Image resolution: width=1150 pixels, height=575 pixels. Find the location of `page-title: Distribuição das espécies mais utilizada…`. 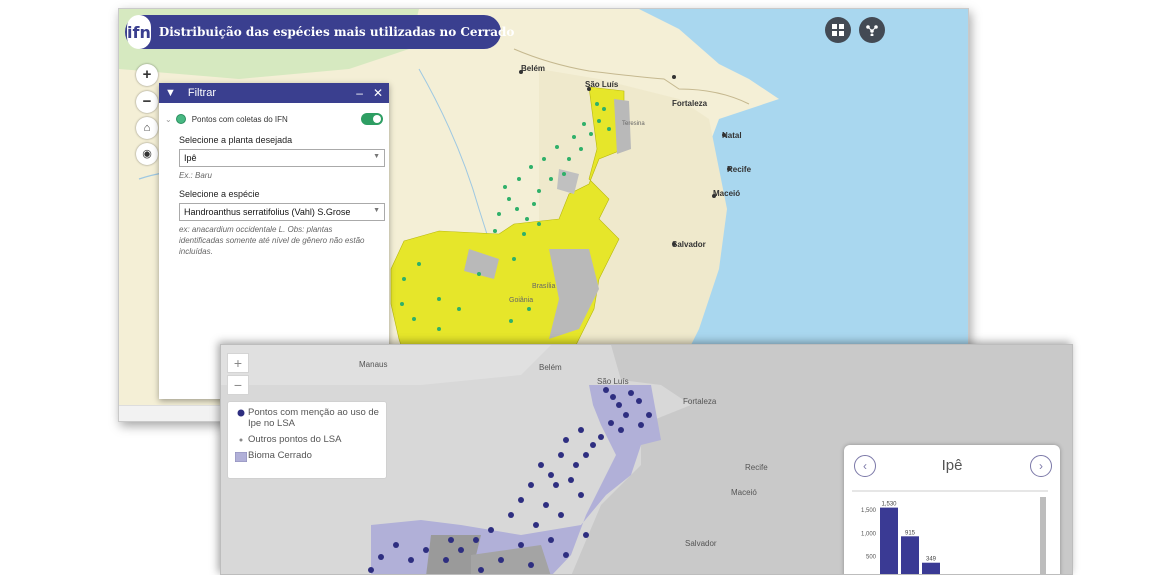

page-title: Distribuição das espécies mais utilizada… is located at coordinates (336, 32).